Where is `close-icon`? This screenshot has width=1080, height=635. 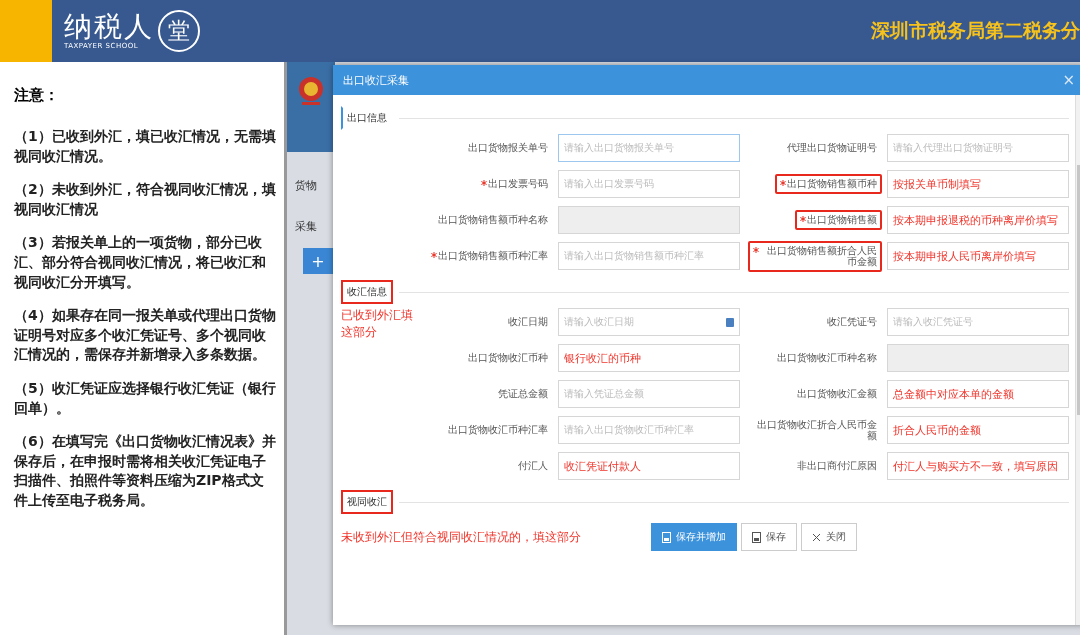 close-icon is located at coordinates (816, 537).